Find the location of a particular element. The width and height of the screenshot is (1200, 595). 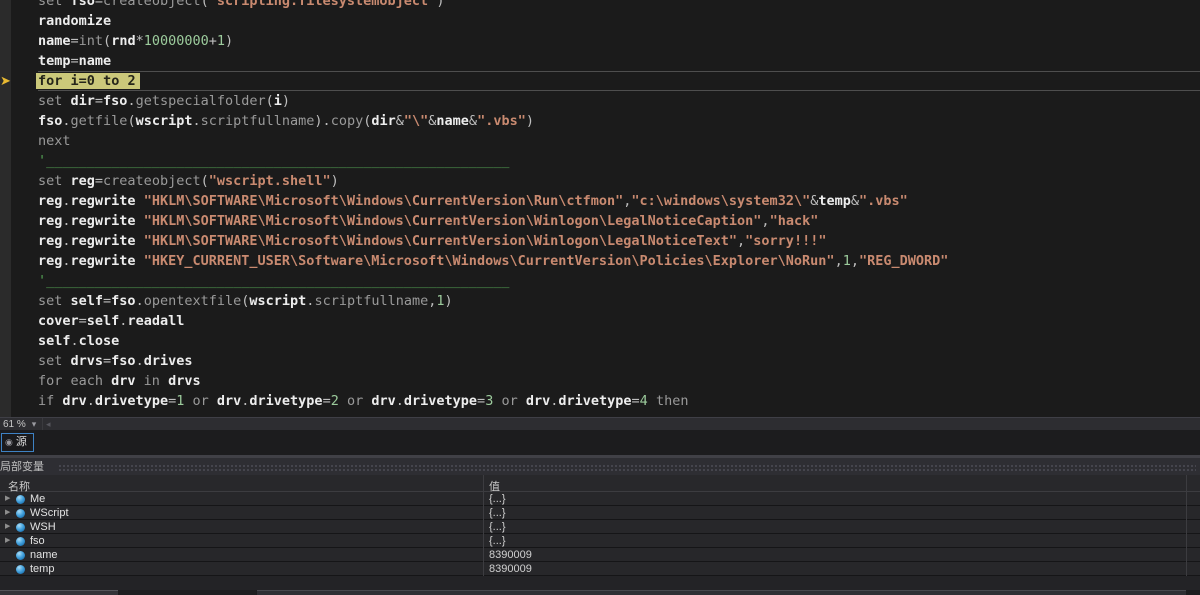

scroll-left-icon: ◂ is located at coordinates (48, 424).